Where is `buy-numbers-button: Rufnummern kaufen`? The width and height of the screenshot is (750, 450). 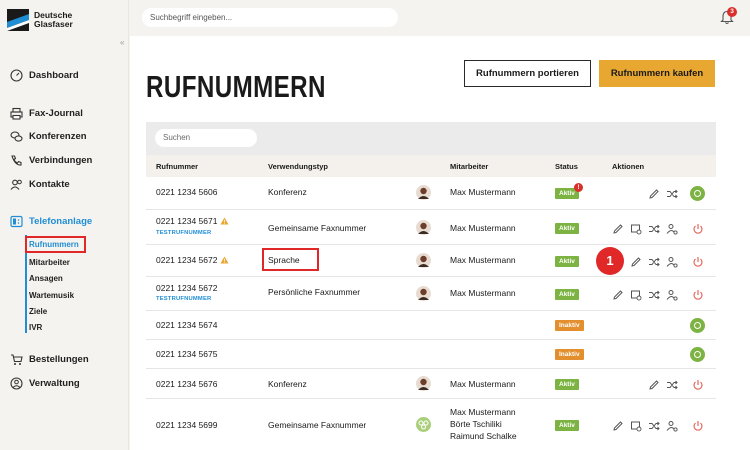
buy-numbers-button: Rufnummern kaufen is located at coordinates (657, 73).